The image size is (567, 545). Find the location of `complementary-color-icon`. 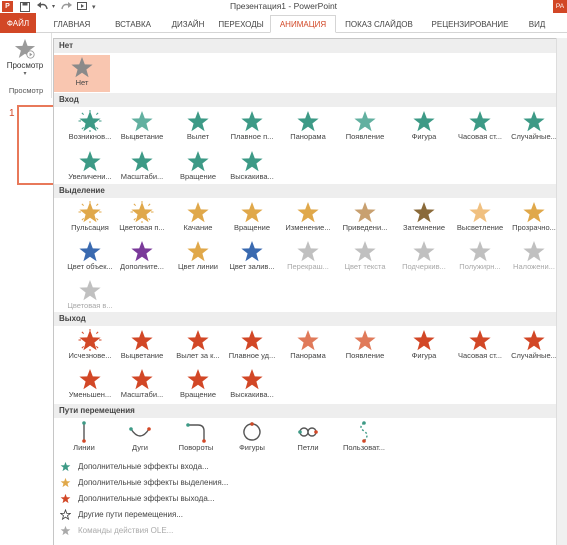

complementary-color-icon is located at coordinates (142, 251).